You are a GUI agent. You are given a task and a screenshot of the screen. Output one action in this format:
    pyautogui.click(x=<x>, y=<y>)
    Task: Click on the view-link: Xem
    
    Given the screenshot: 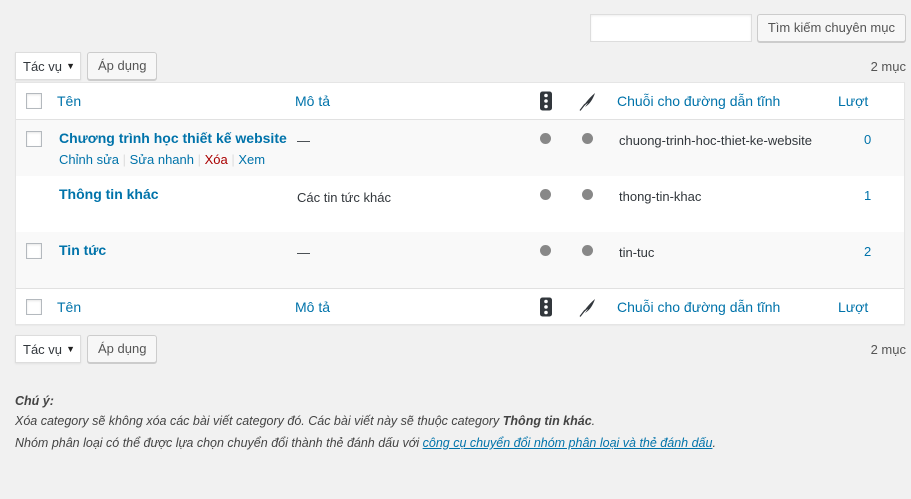 What is the action you would take?
    pyautogui.click(x=251, y=159)
    